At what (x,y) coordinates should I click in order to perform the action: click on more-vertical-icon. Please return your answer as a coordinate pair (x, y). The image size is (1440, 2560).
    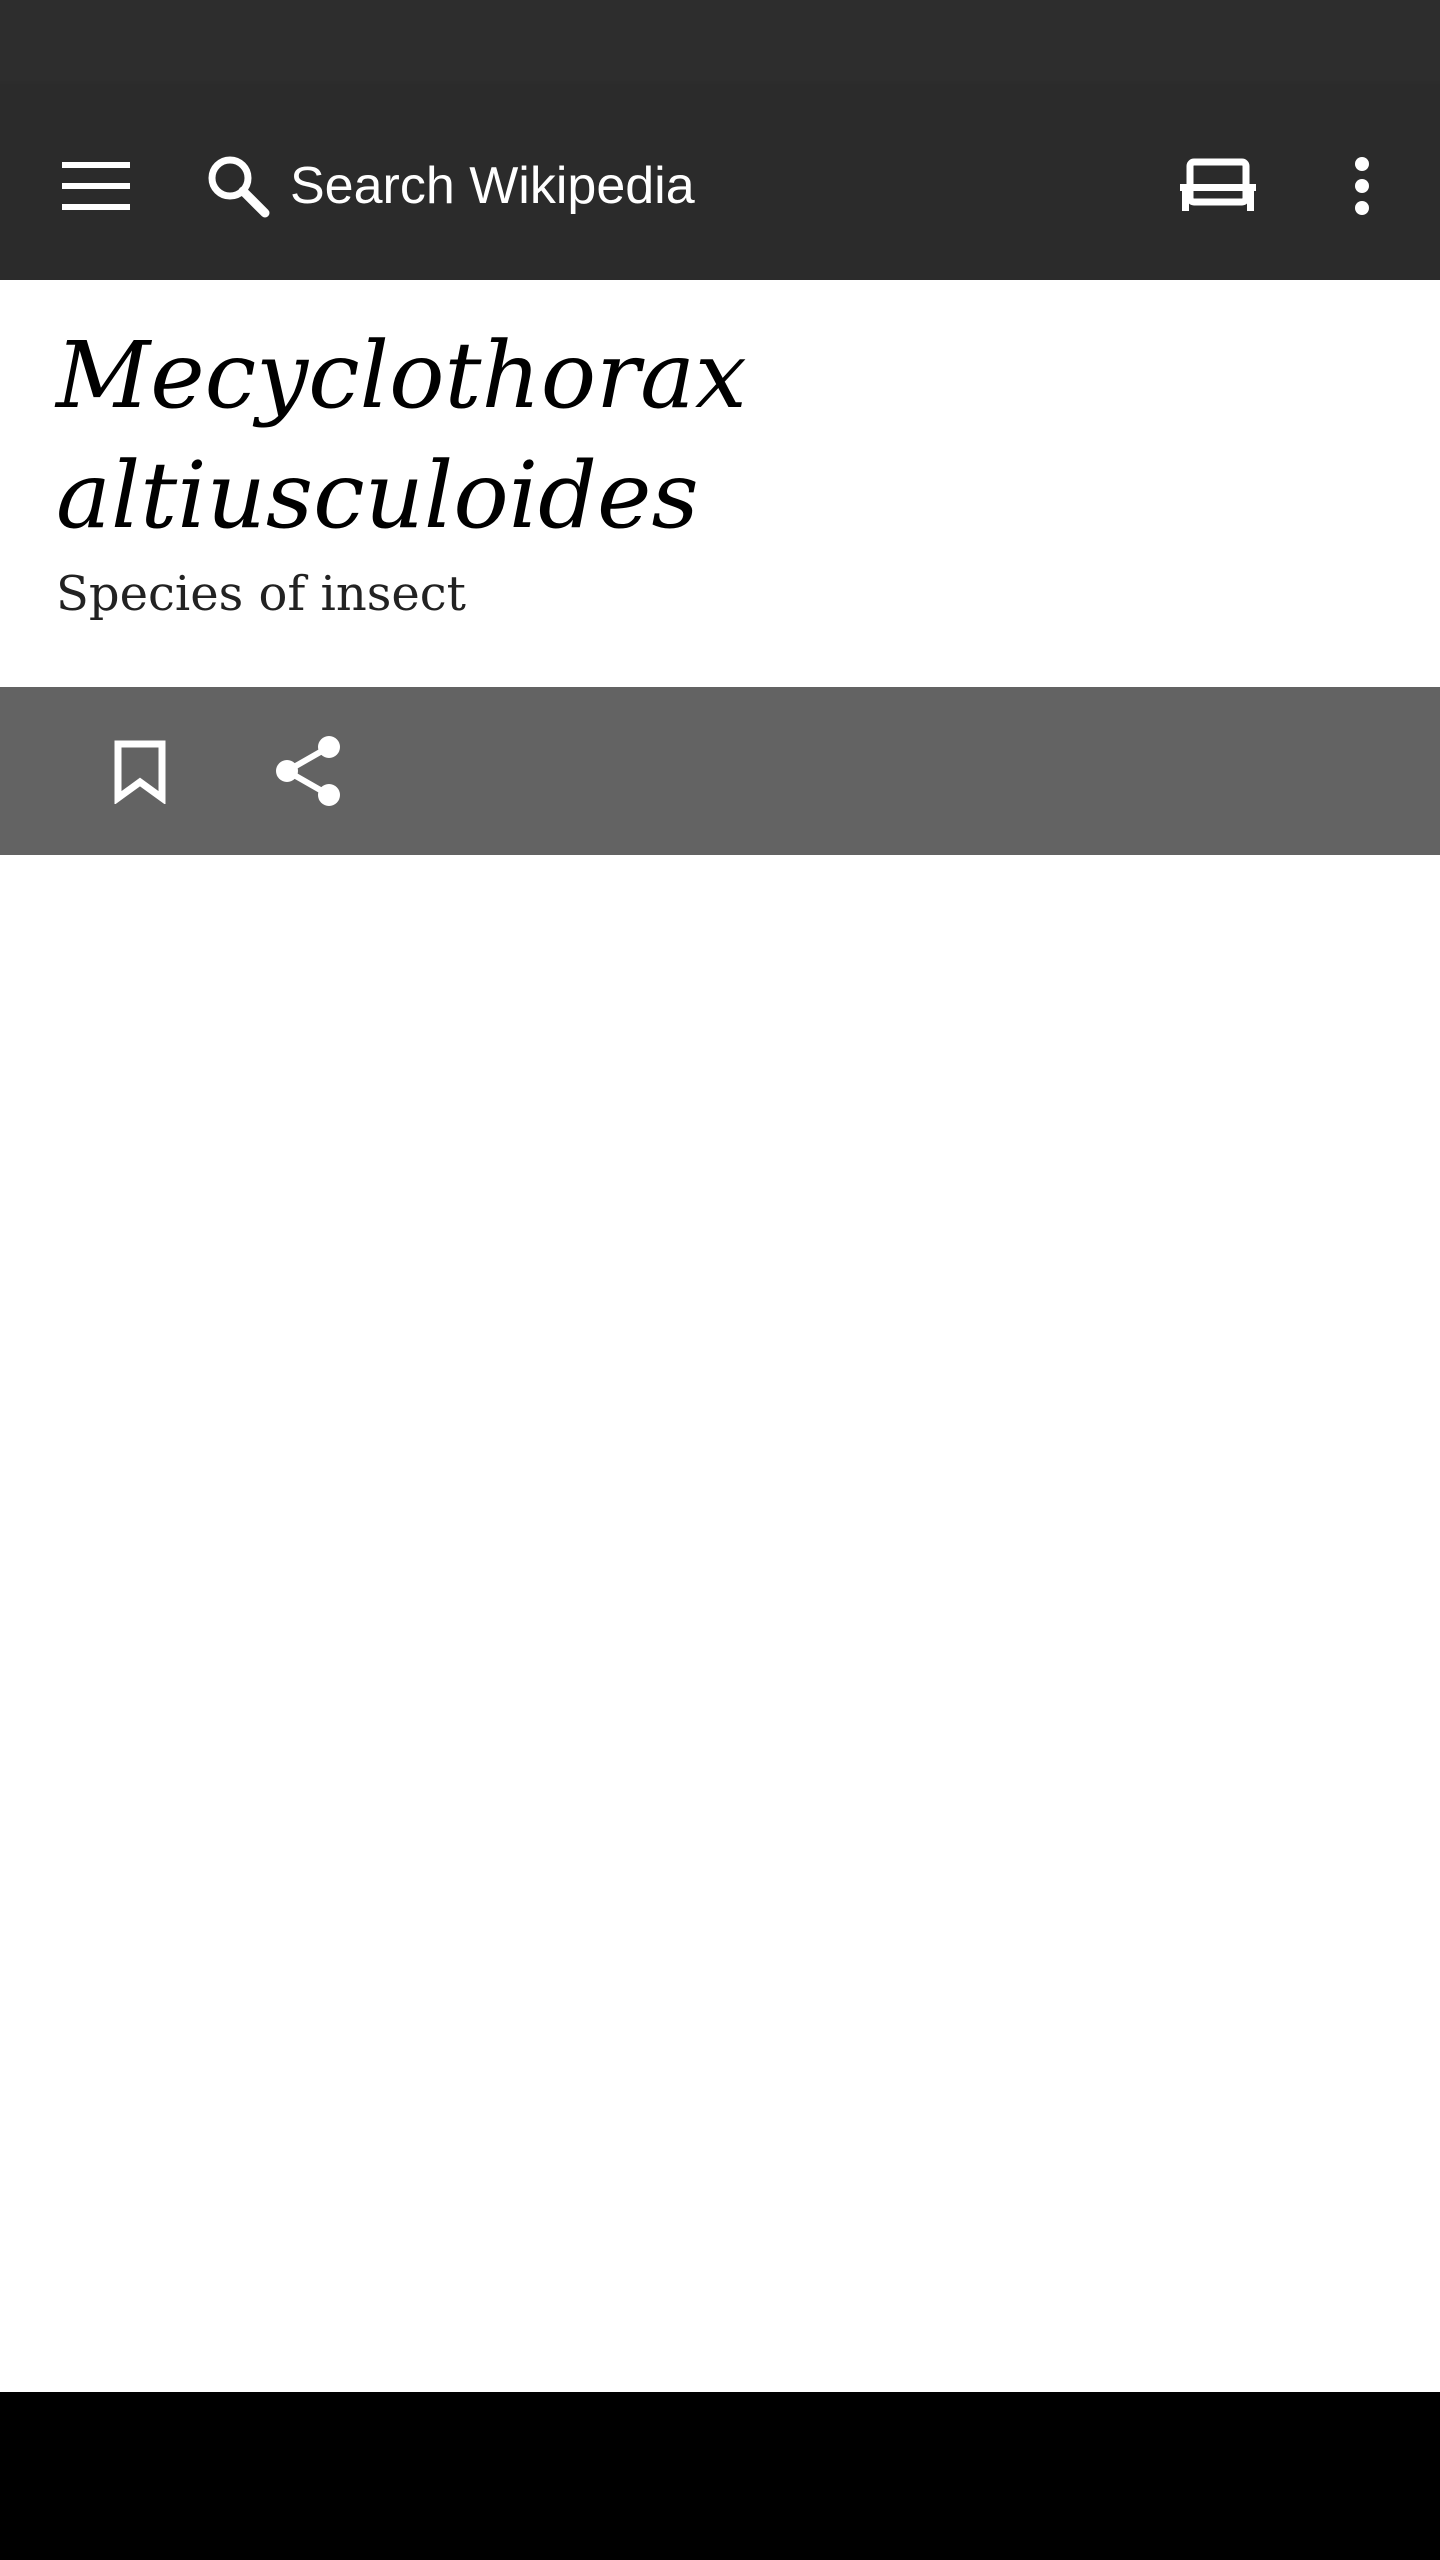
    Looking at the image, I should click on (1362, 186).